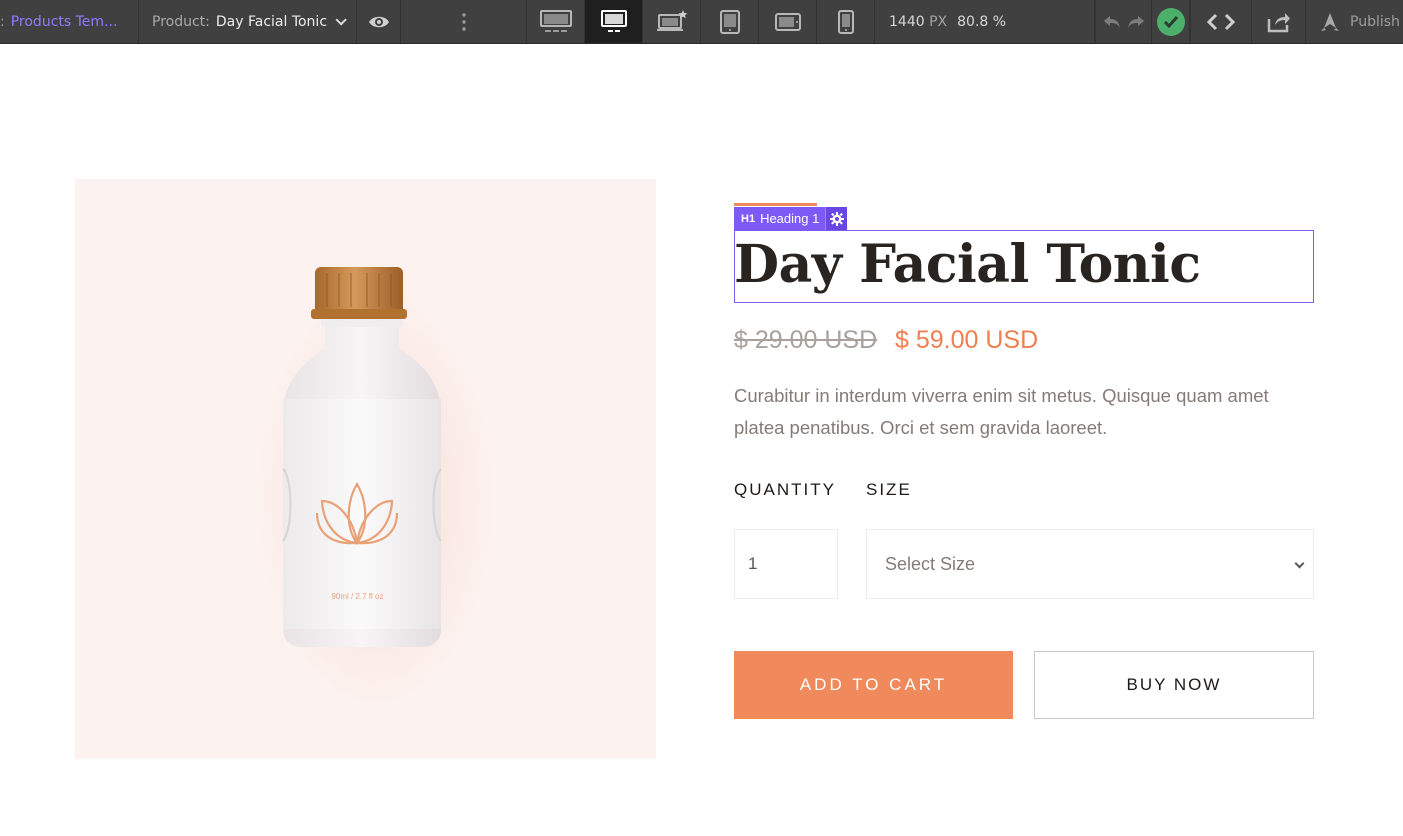 The height and width of the screenshot is (836, 1403). I want to click on saved-check-icon, so click(1170, 21).